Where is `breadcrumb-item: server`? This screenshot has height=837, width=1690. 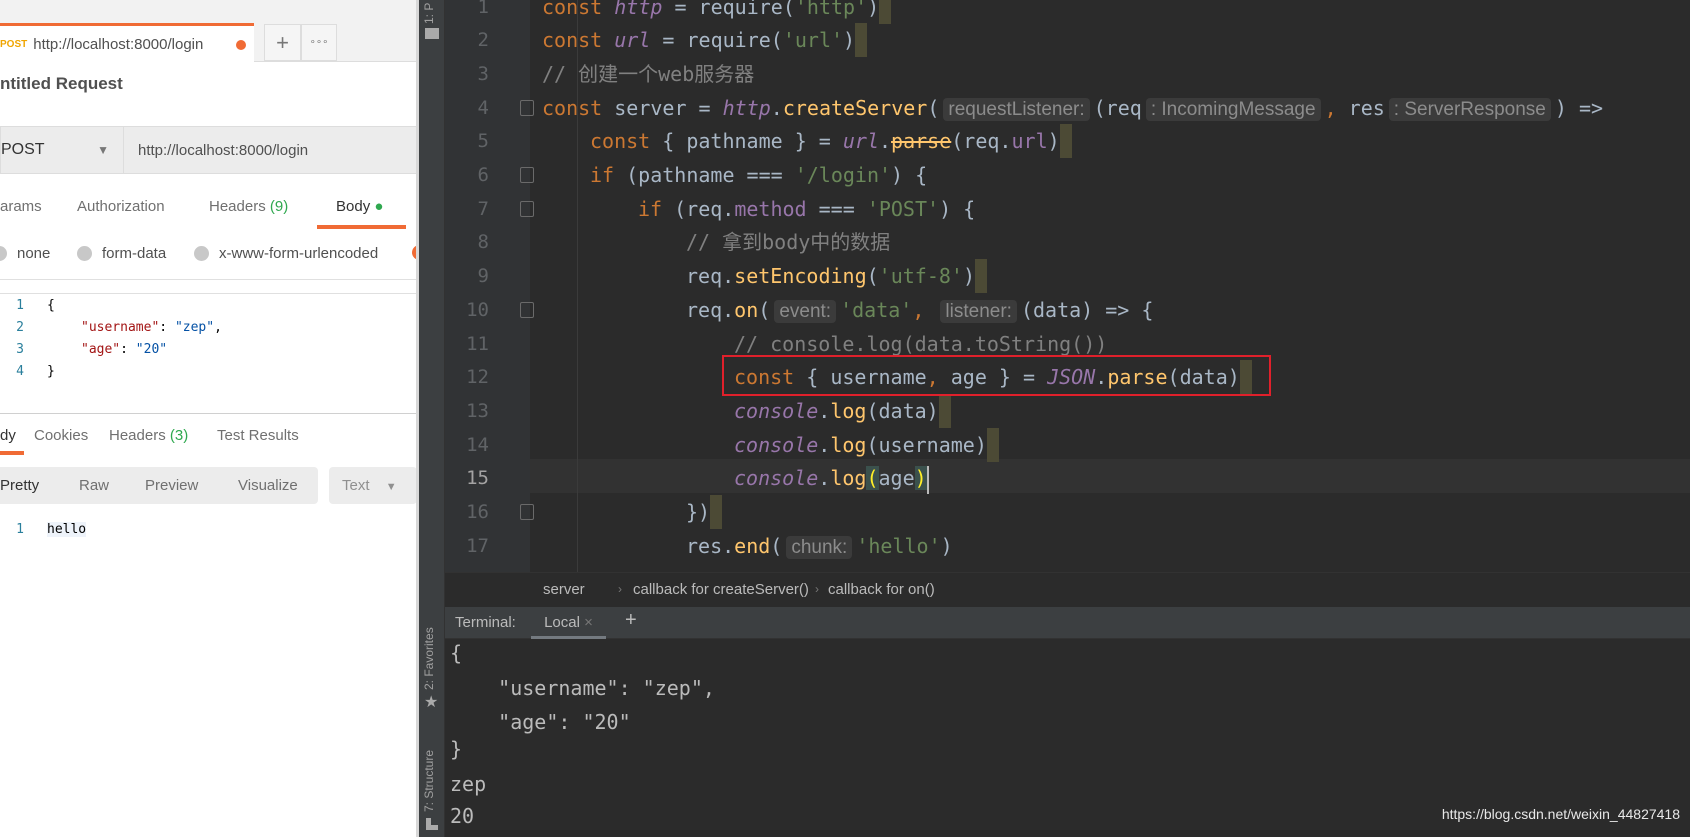
breadcrumb-item: server is located at coordinates (564, 589).